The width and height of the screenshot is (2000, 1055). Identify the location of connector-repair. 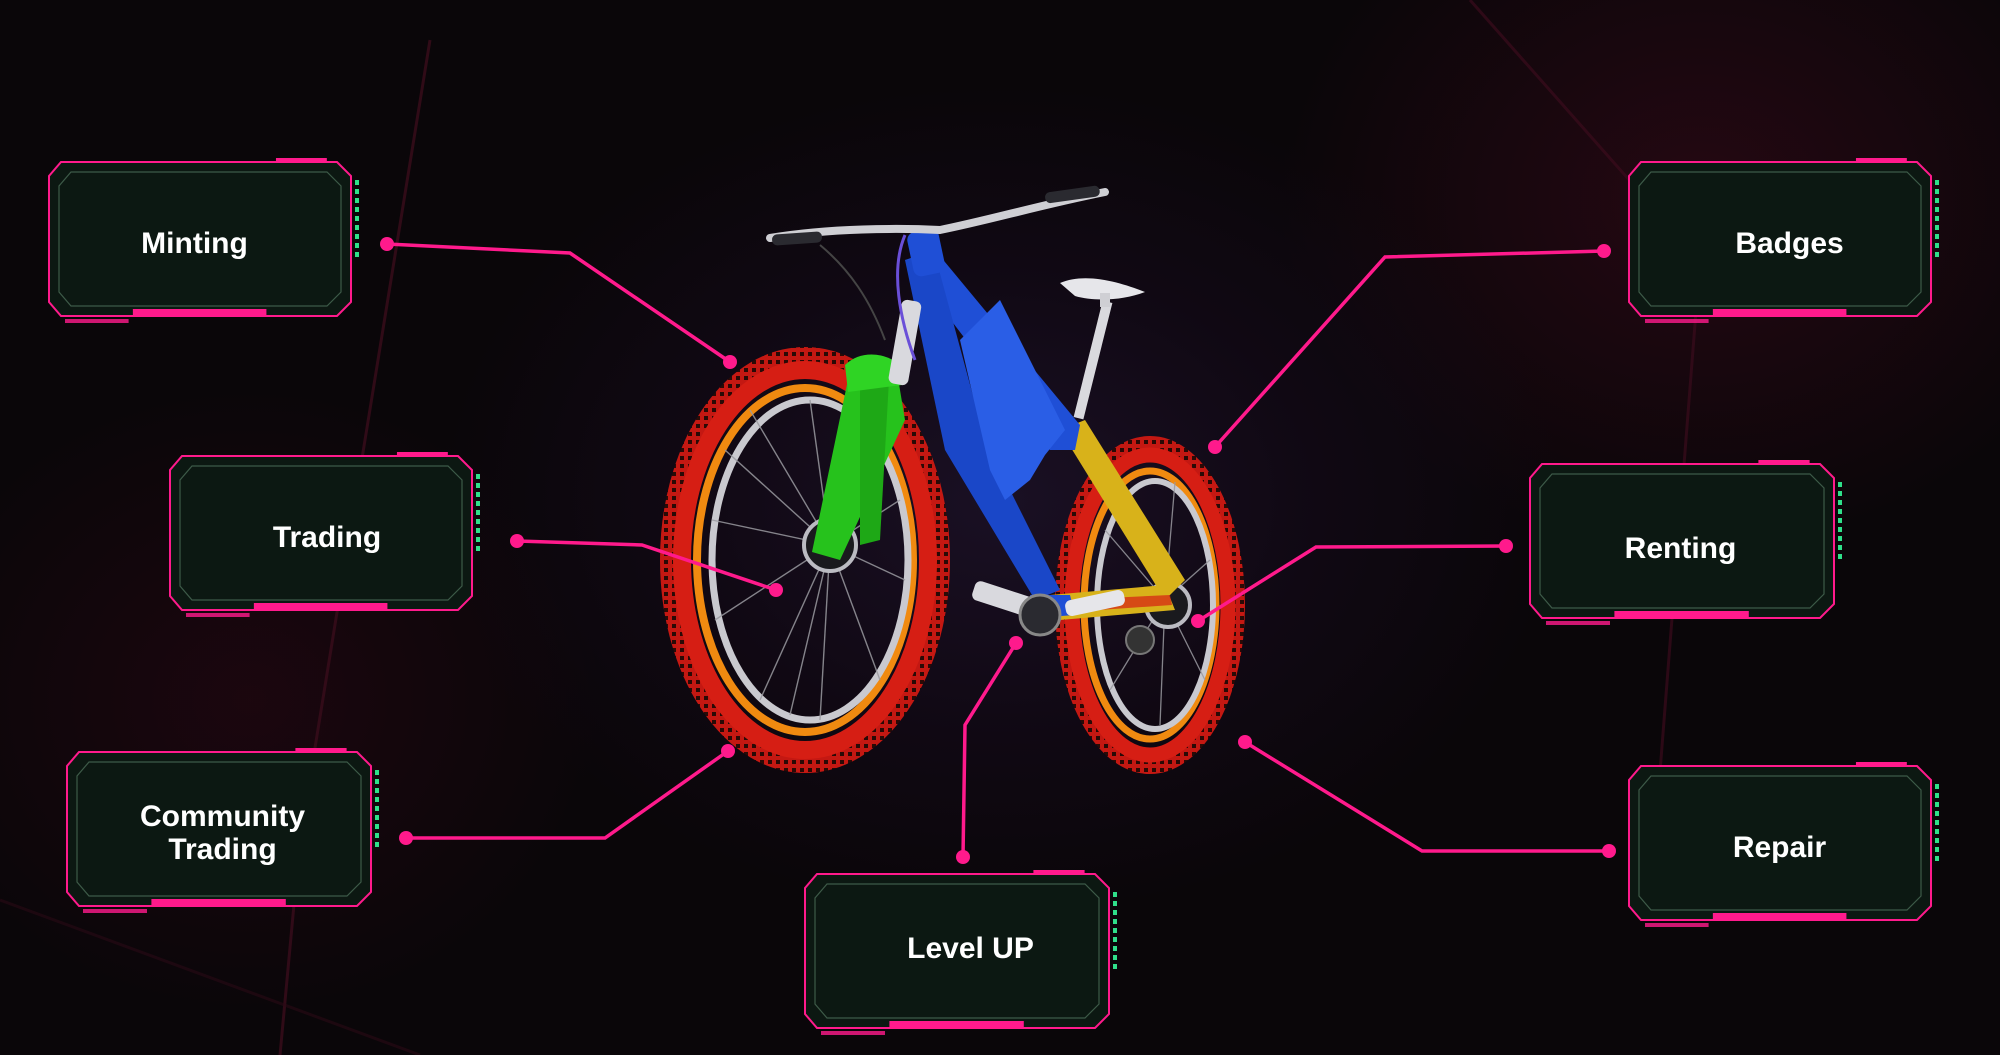
(1426, 796).